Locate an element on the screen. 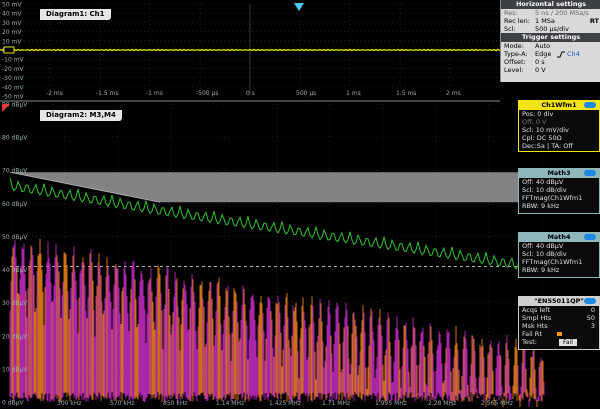 This screenshot has height=409, width=600. diagram1-y-tick-label: 40 mV is located at coordinates (12, 14).